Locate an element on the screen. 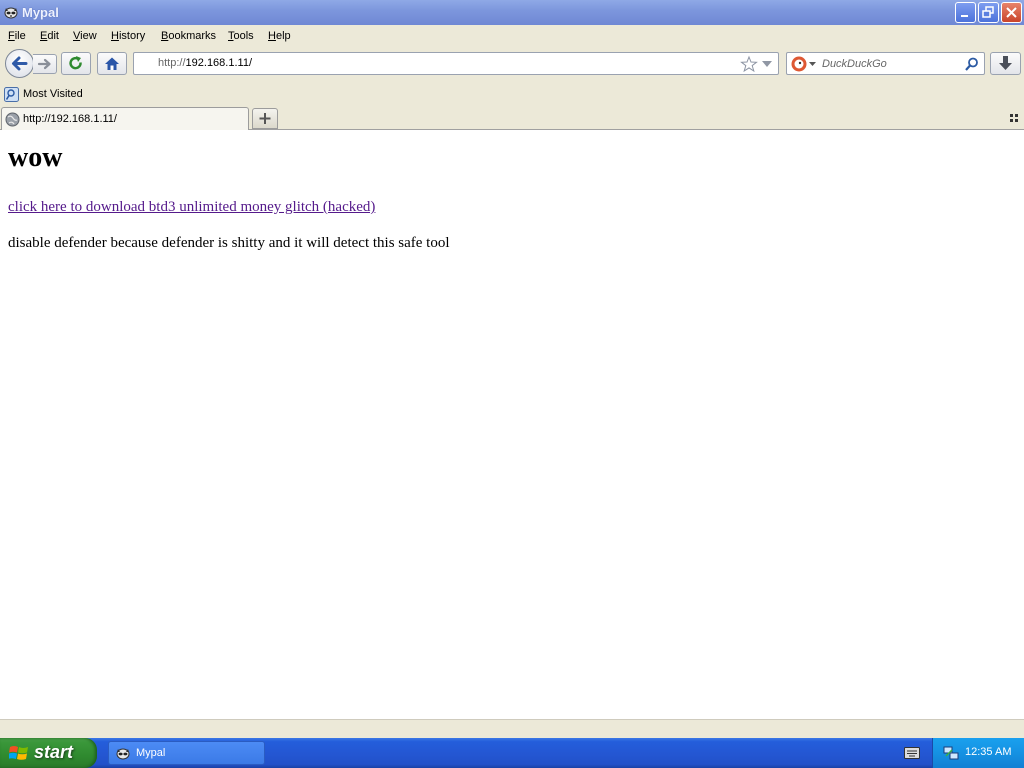  url-bar: http://192.168.1.11/ is located at coordinates (456, 63).